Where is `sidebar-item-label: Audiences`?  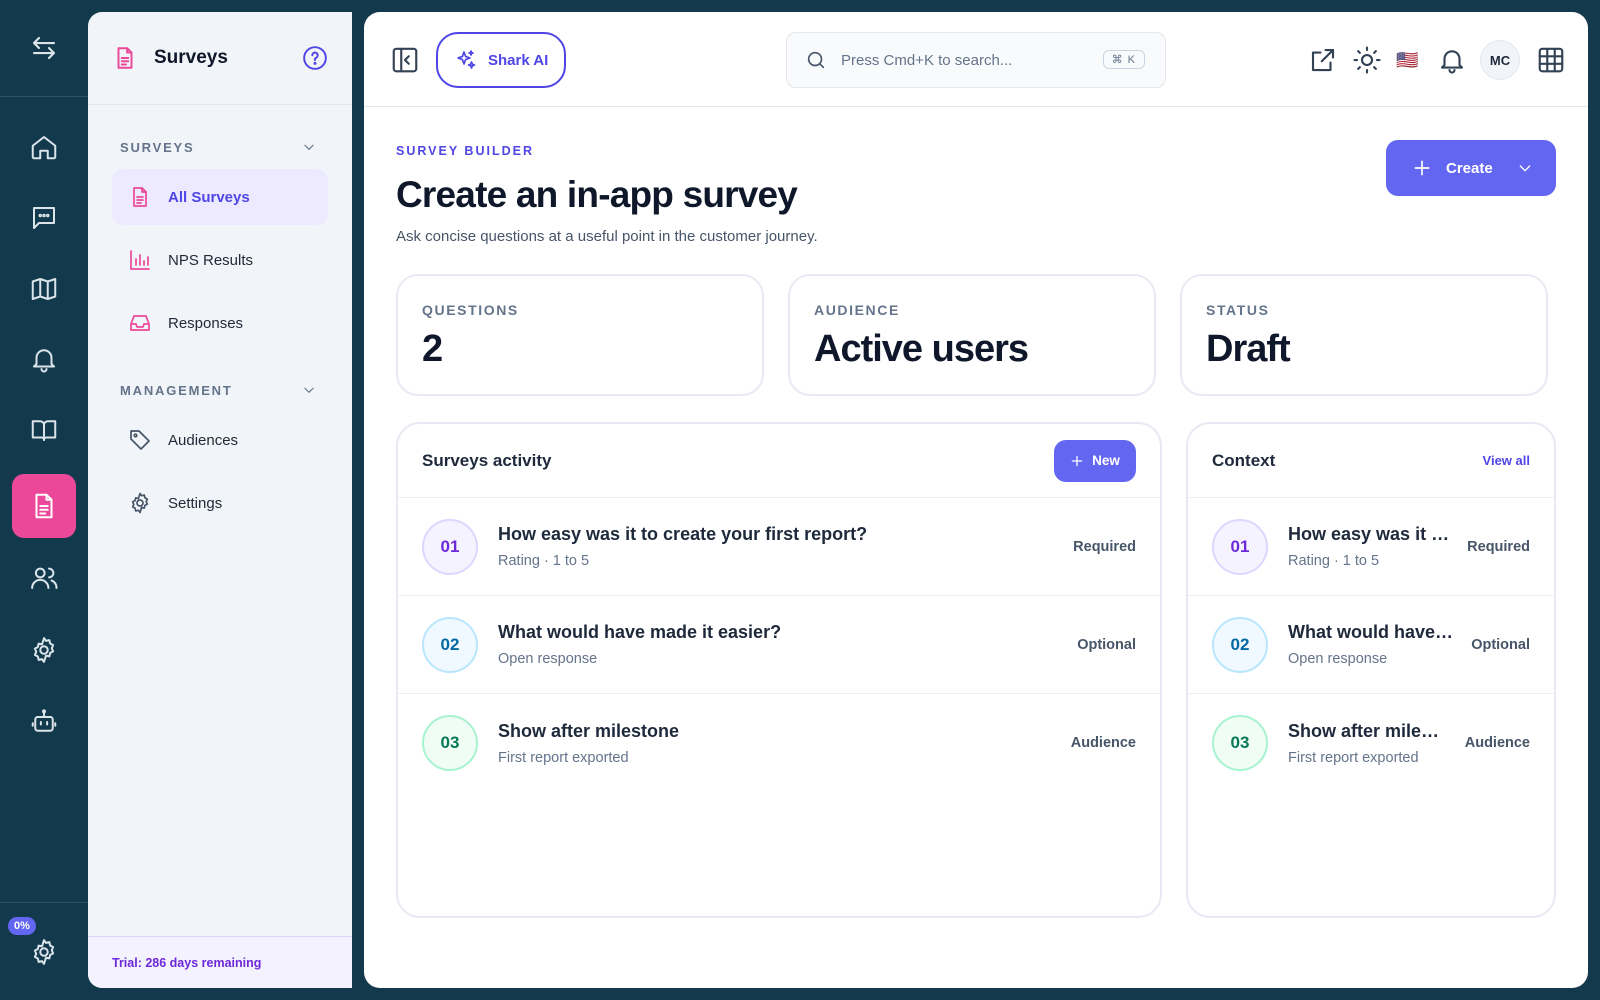
sidebar-item-label: Audiences is located at coordinates (203, 440).